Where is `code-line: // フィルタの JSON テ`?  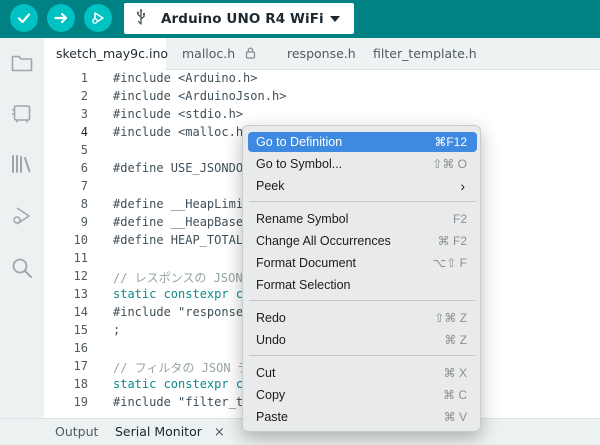
code-line: // フィルタの JSON テ is located at coordinates (181, 368).